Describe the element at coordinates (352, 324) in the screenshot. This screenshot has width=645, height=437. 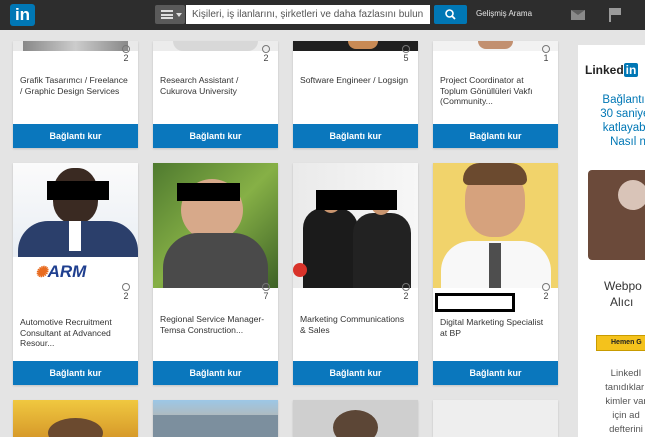
I see `person-headline: Marketing Communications & Sales` at that location.